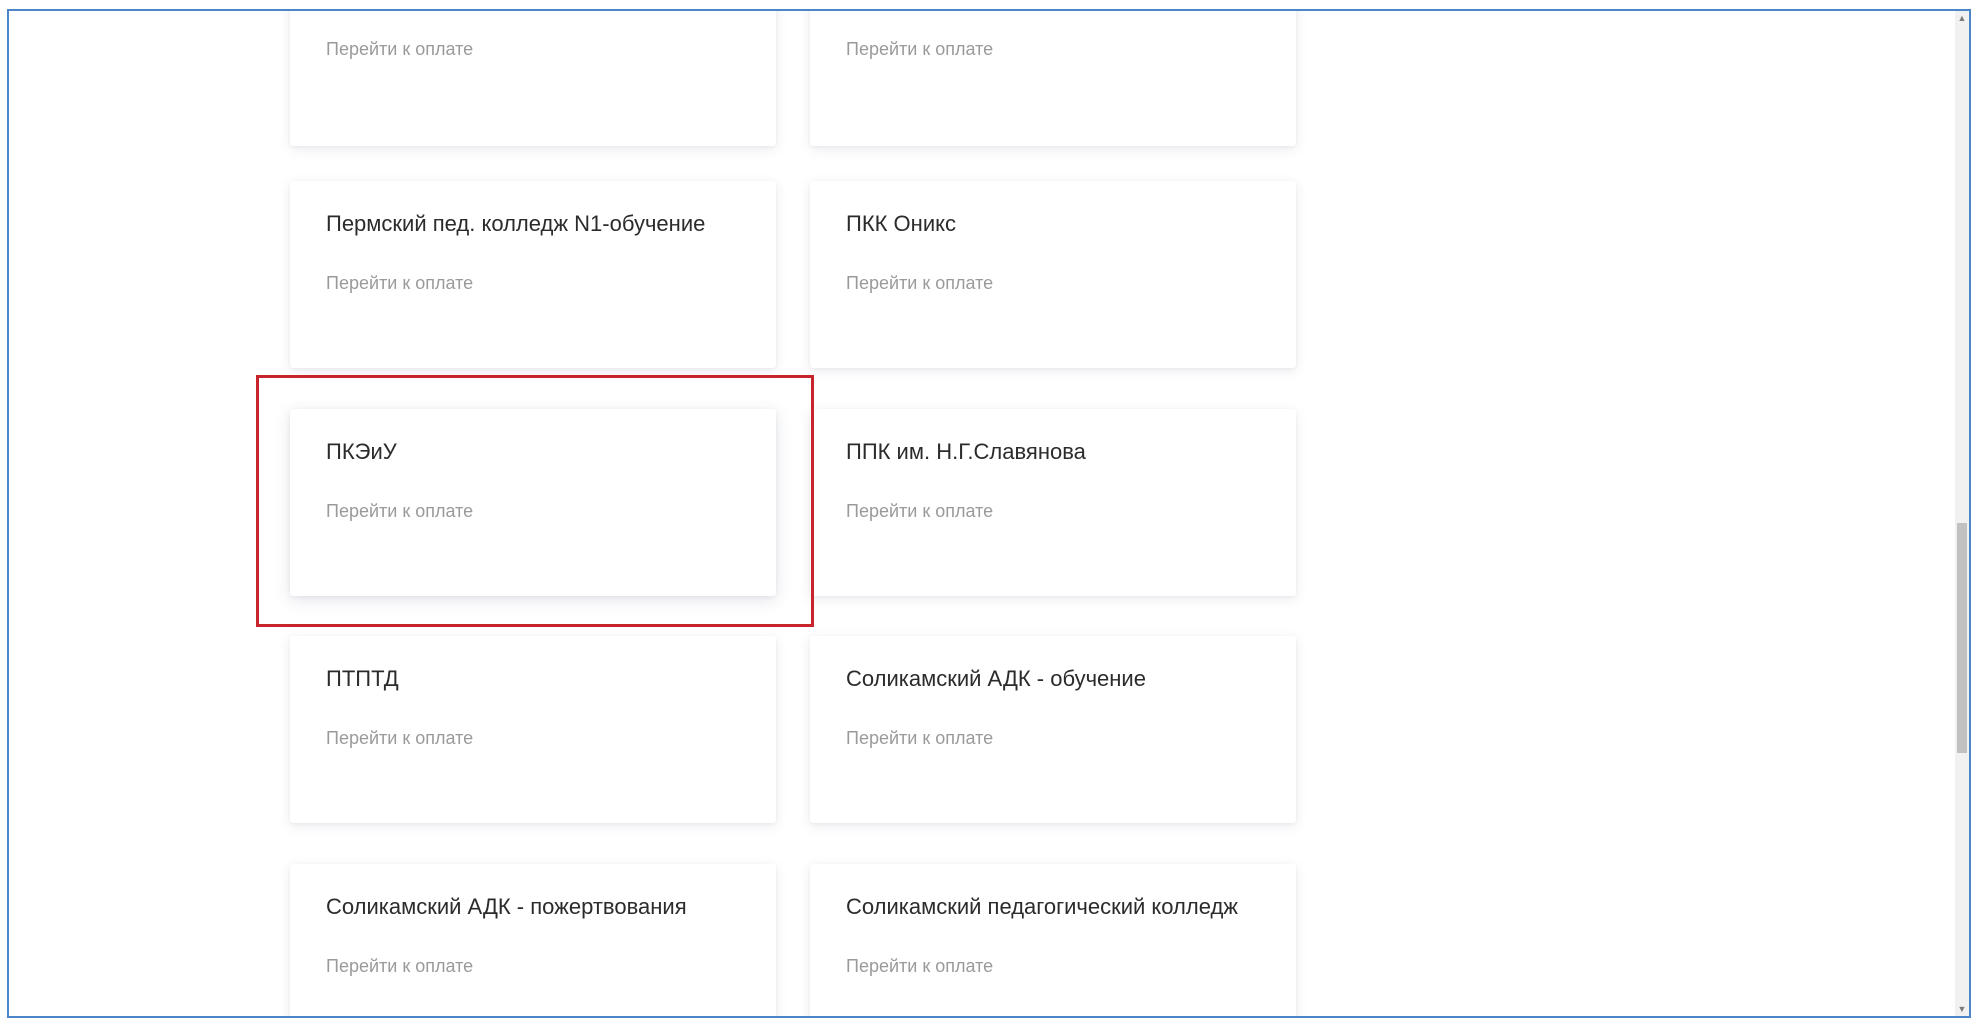 The height and width of the screenshot is (1020, 1973). Describe the element at coordinates (966, 451) in the screenshot. I see `merchant-name: ППК им. Н.Г.Славянова` at that location.